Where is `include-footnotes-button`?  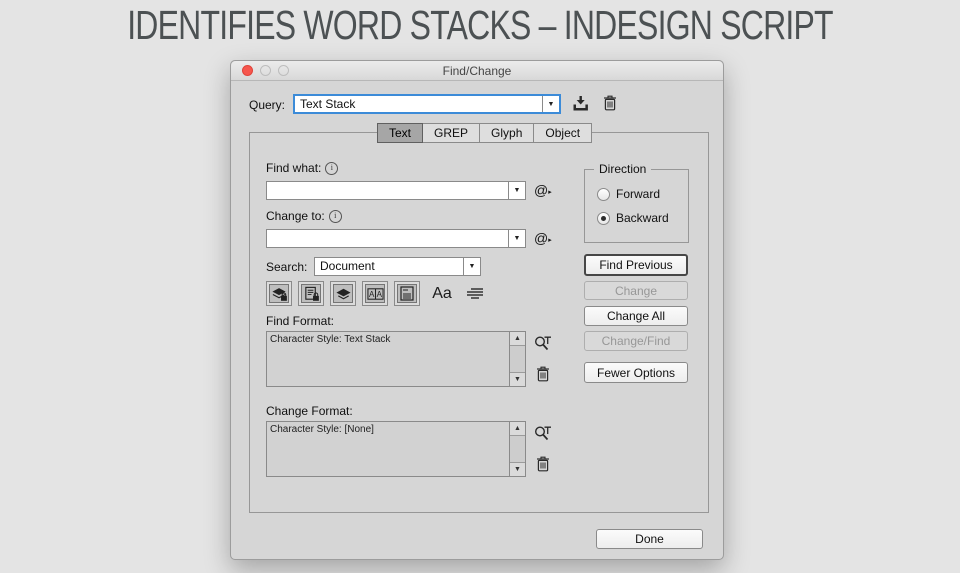
include-footnotes-button is located at coordinates (407, 293).